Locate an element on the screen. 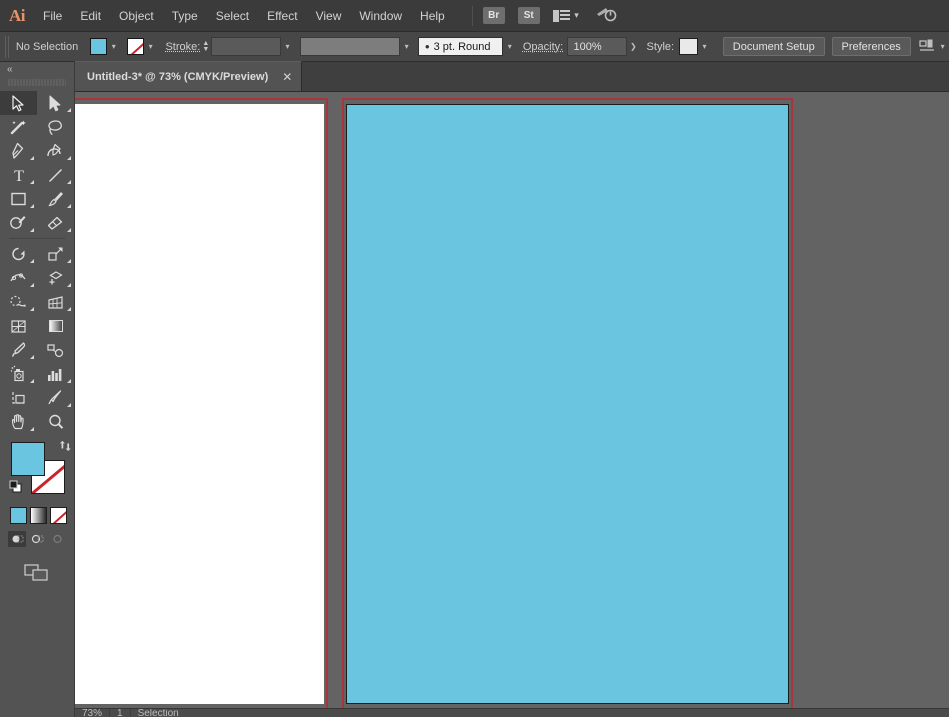 Image resolution: width=949 pixels, height=717 pixels. status-artboard-number: 1 is located at coordinates (120, 713).